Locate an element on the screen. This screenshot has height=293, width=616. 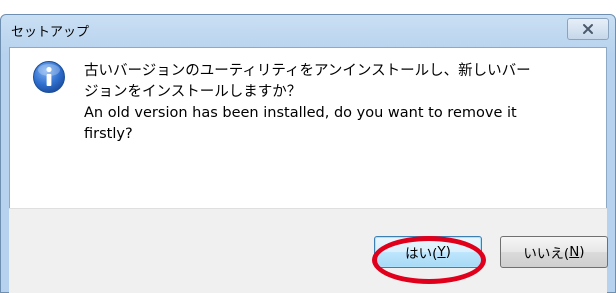
no-button: いいえ(N) is located at coordinates (554, 252).